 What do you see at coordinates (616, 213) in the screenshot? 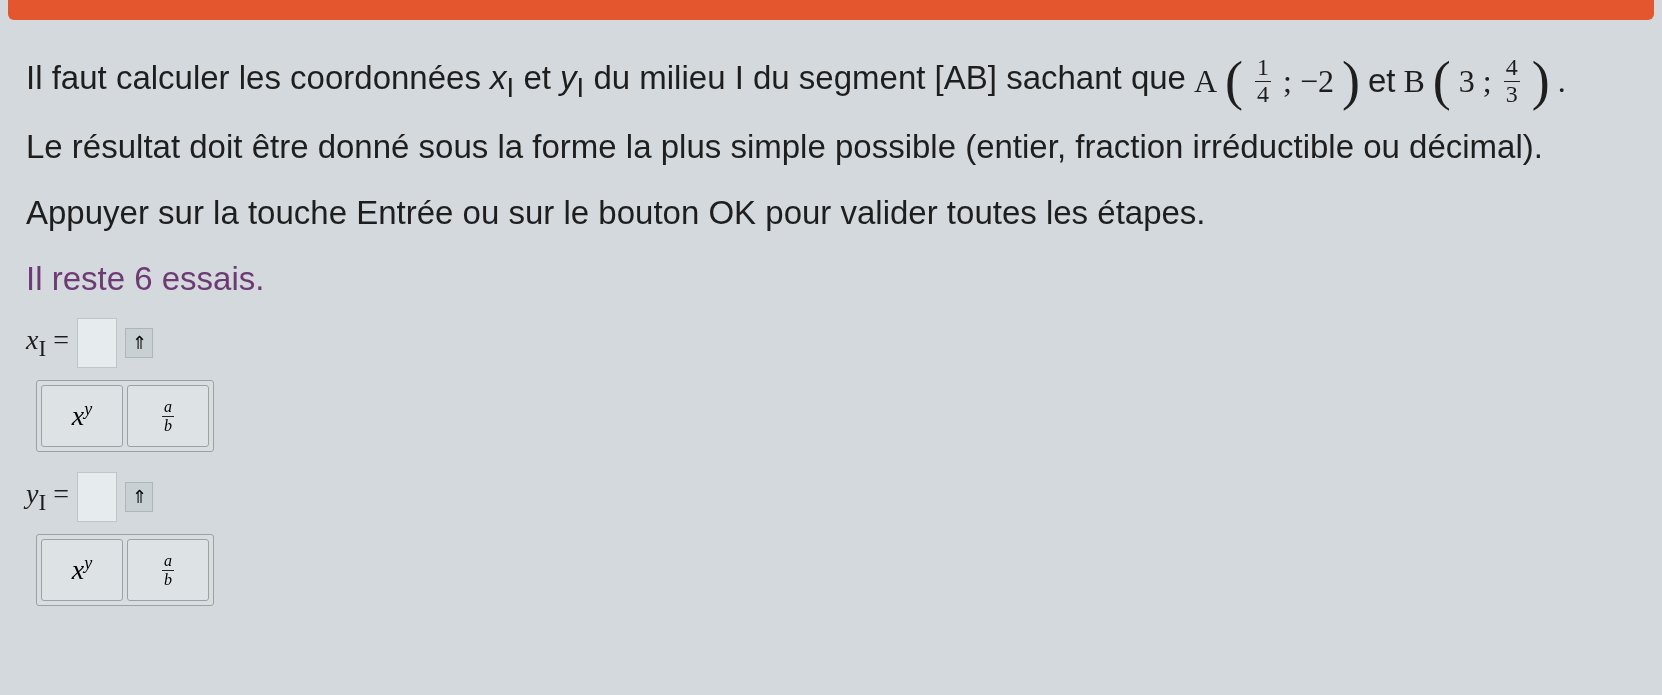
I see `instruction-text: Appuyer sur la touche Entrée ou sur le bouton OK pour valider toutes les étapes.` at bounding box center [616, 213].